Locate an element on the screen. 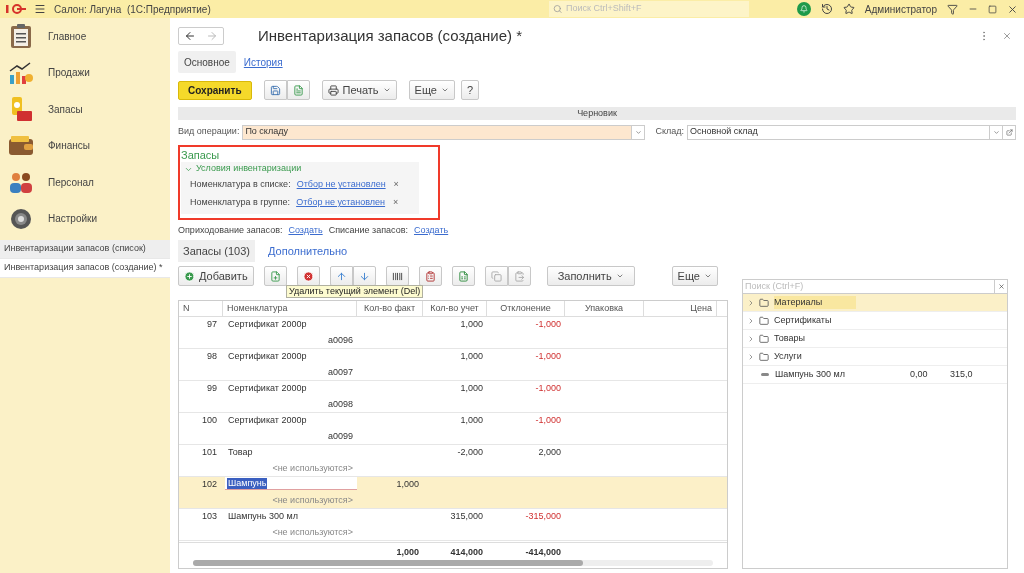  help-button: ? is located at coordinates (470, 90).